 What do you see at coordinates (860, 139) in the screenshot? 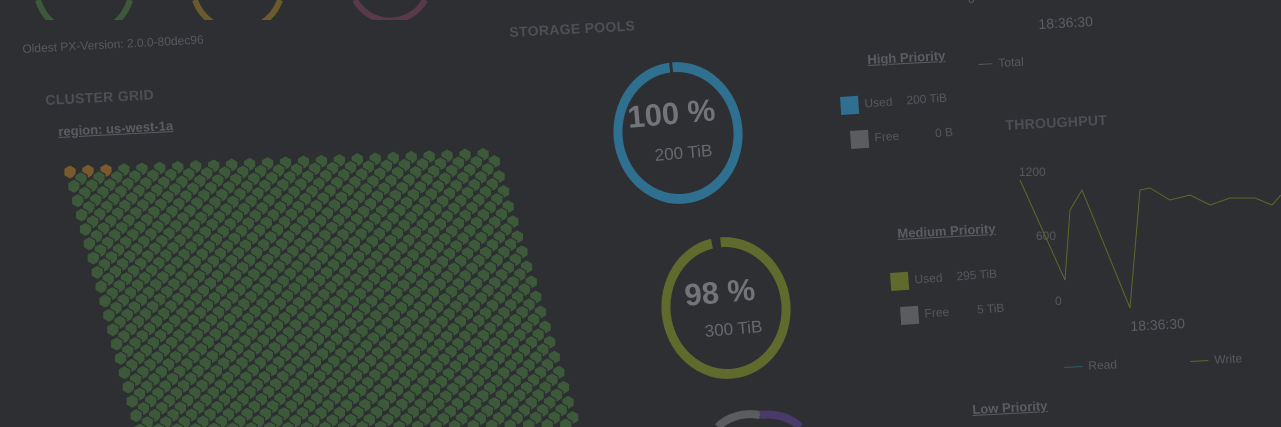
I see `high-free-swatch` at bounding box center [860, 139].